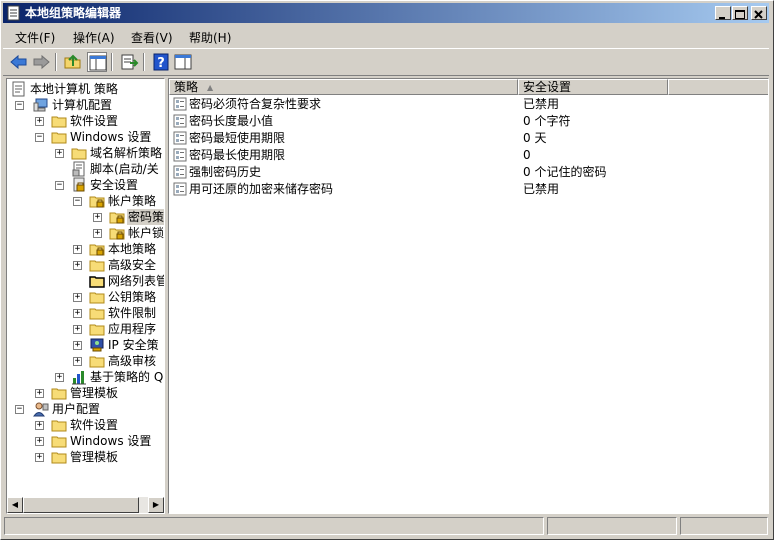 This screenshot has width=774, height=540. What do you see at coordinates (386, 62) in the screenshot?
I see `toolbar: ?` at bounding box center [386, 62].